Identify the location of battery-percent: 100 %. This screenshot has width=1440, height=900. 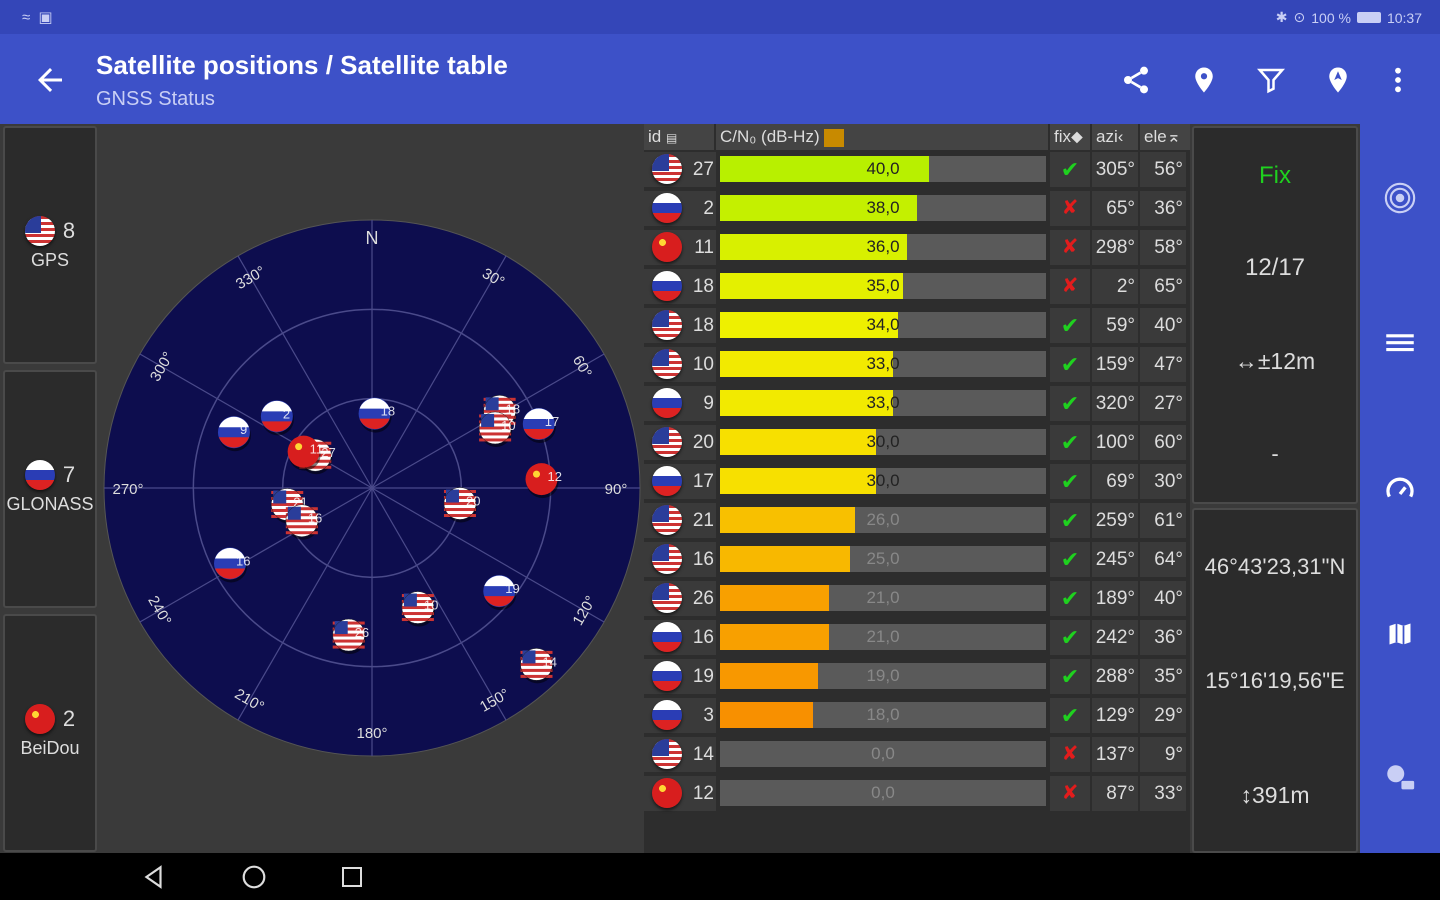
(1331, 17).